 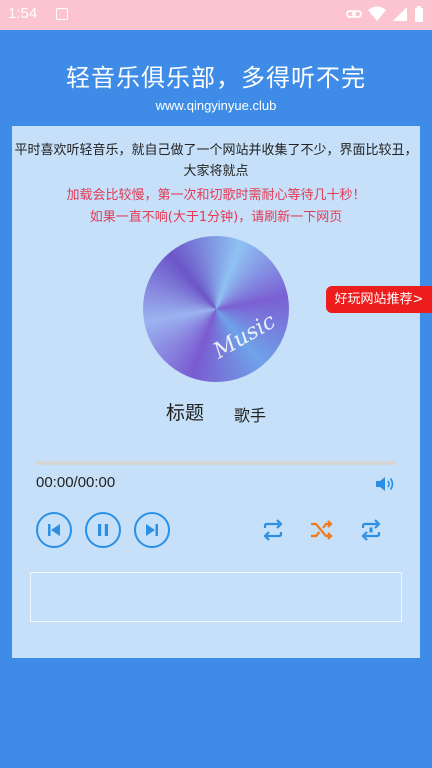 I want to click on loading-warning: 加载会比较慢，第一次和切歌时需耐心等待几十秒！, so click(x=216, y=195).